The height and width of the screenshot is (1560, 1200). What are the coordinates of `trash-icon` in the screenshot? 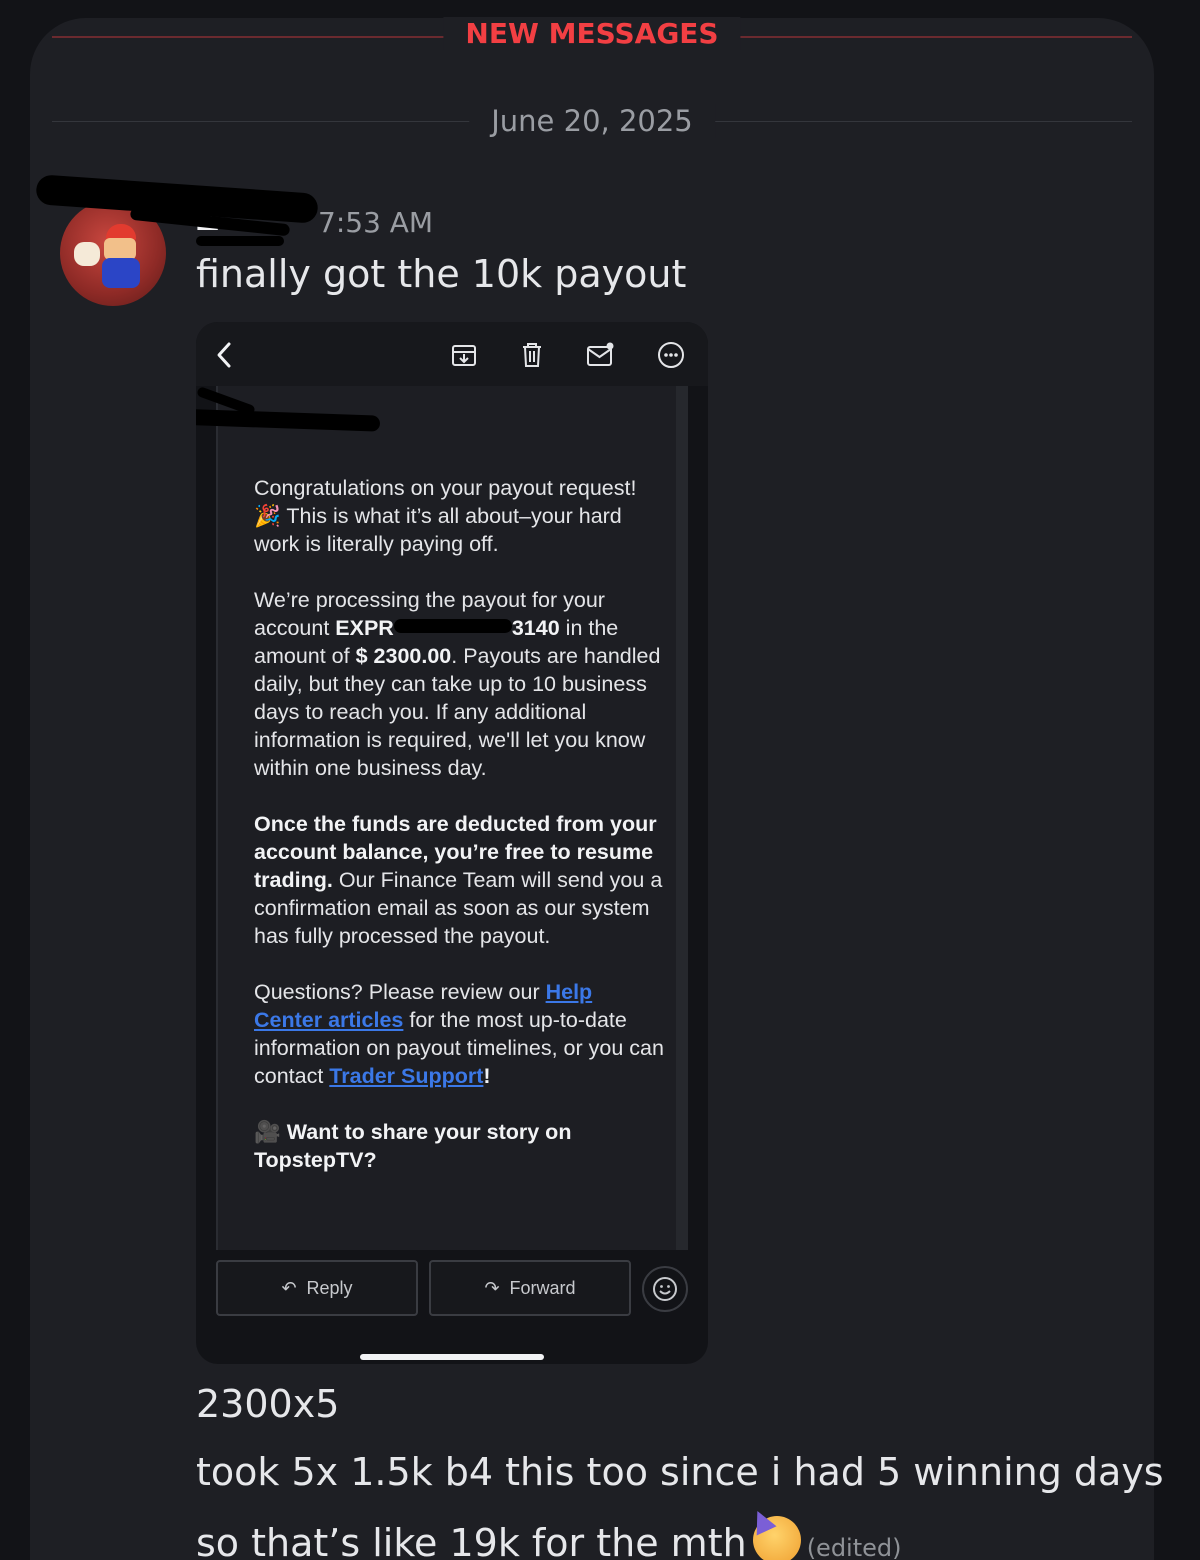 It's located at (532, 355).